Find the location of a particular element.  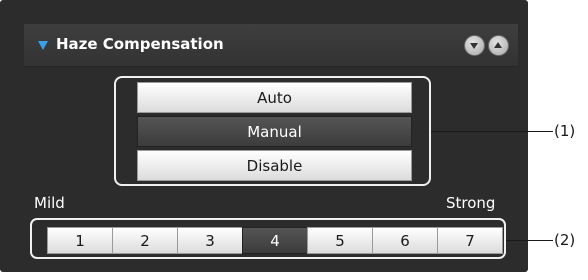

mild-label: Mild is located at coordinates (49, 203).